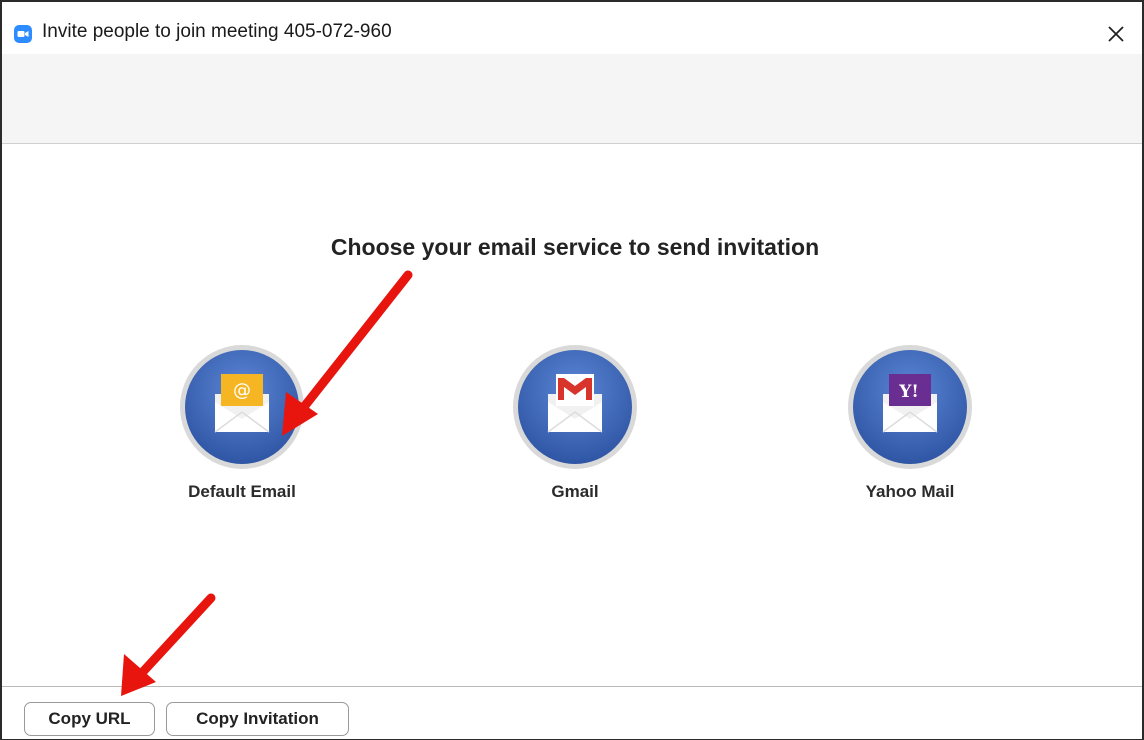 The width and height of the screenshot is (1144, 740). I want to click on gmail-option: Gmail, so click(575, 429).